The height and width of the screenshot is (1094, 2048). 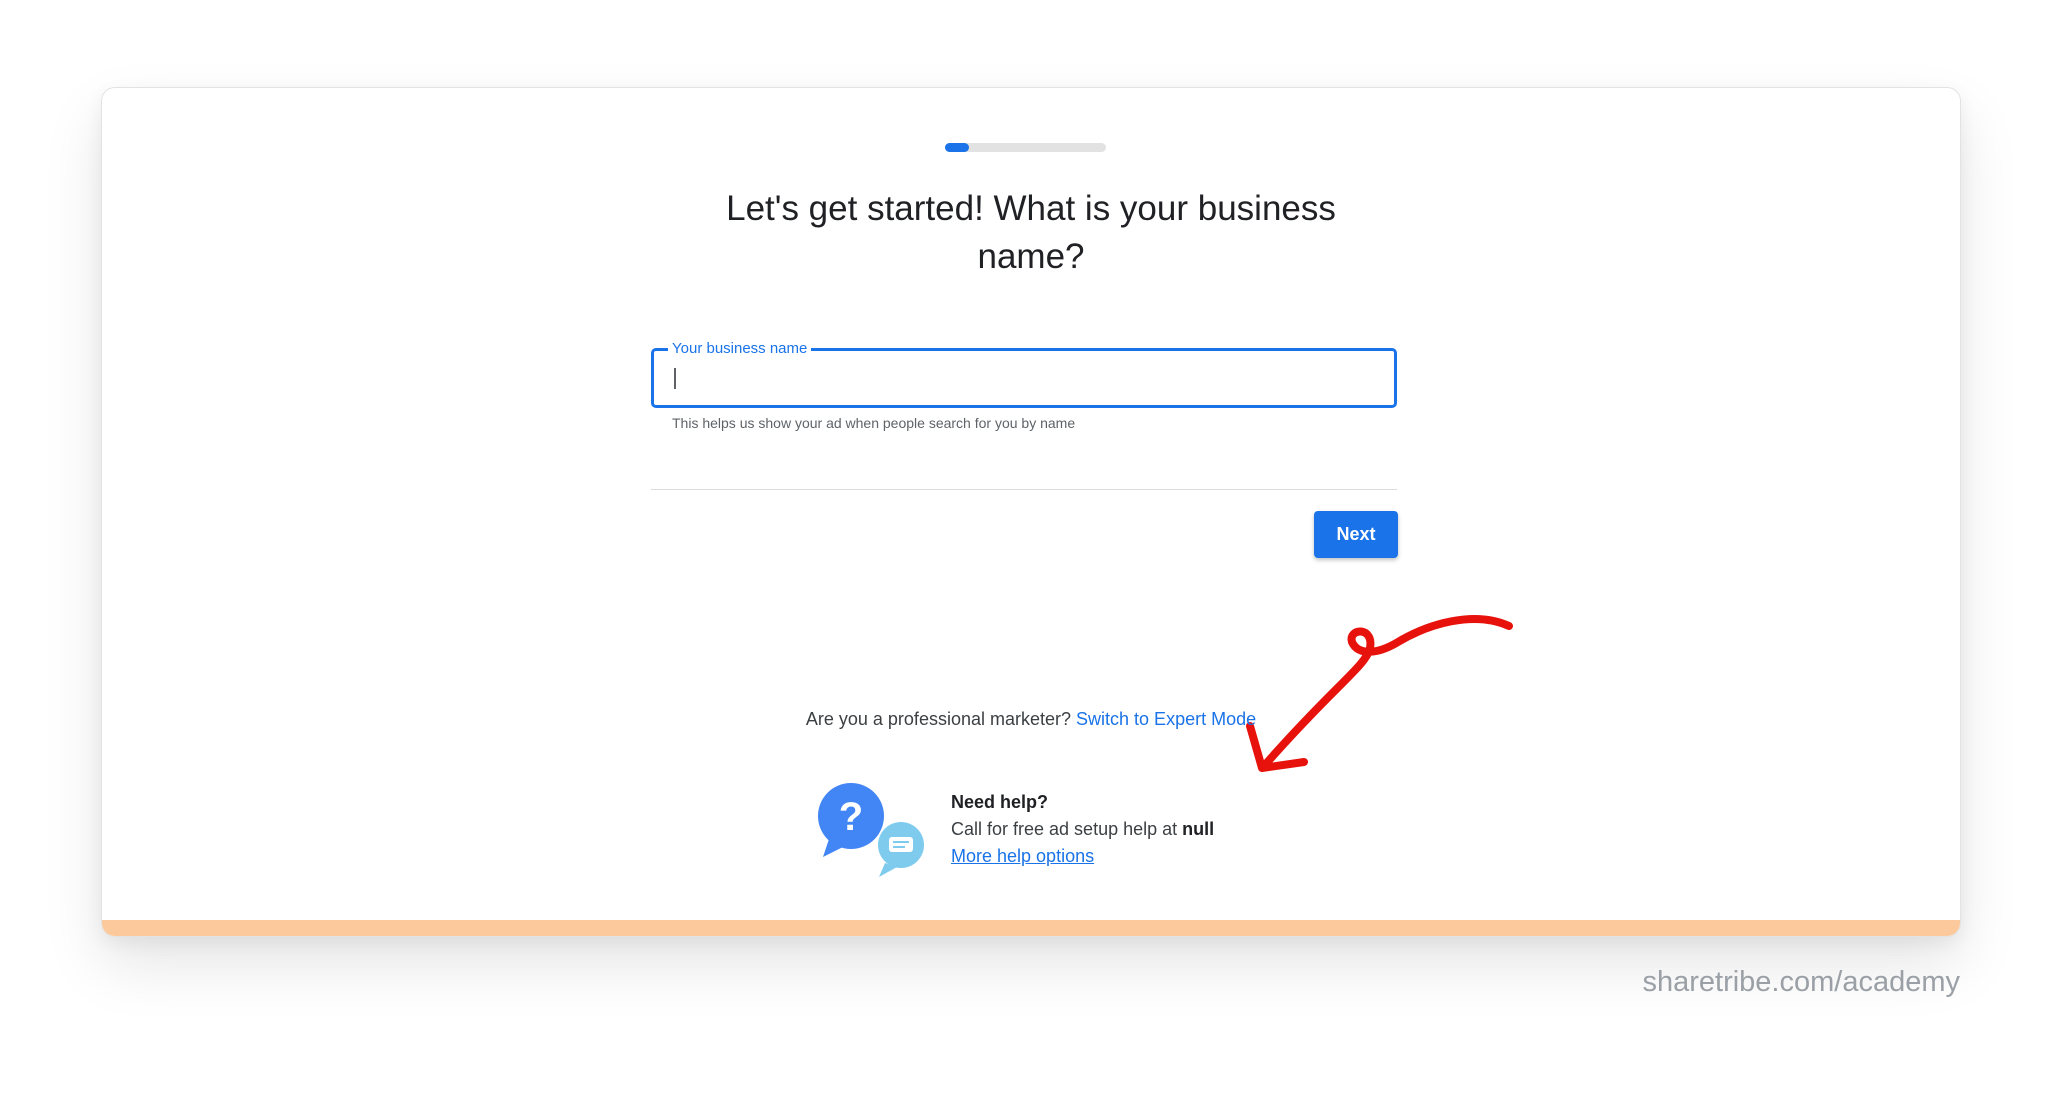 What do you see at coordinates (740, 349) in the screenshot?
I see `business-name-label: Your business name` at bounding box center [740, 349].